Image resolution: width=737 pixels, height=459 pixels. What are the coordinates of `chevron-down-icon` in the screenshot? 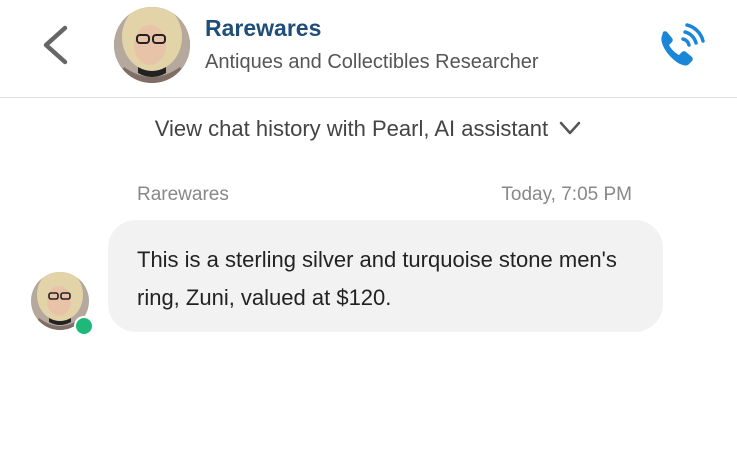 It's located at (570, 128).